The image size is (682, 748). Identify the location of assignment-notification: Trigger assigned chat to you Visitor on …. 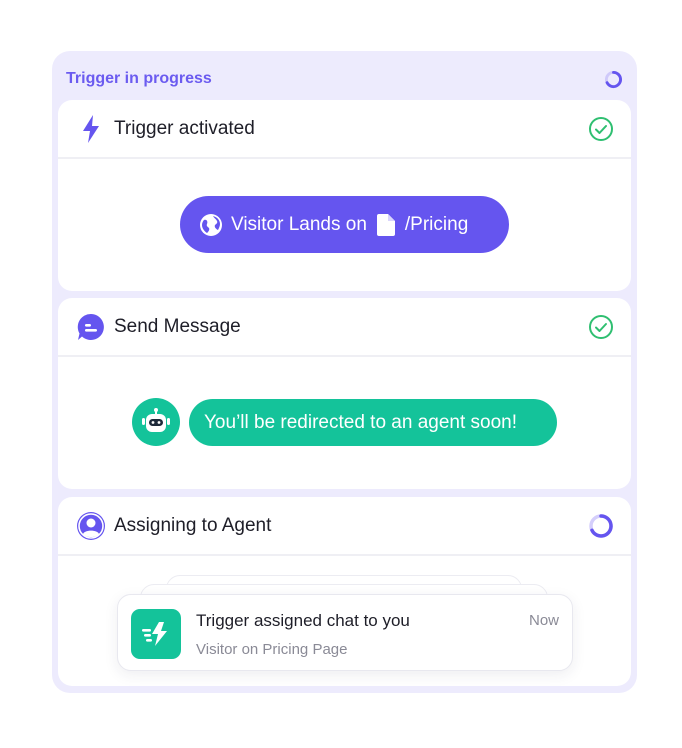
(345, 632).